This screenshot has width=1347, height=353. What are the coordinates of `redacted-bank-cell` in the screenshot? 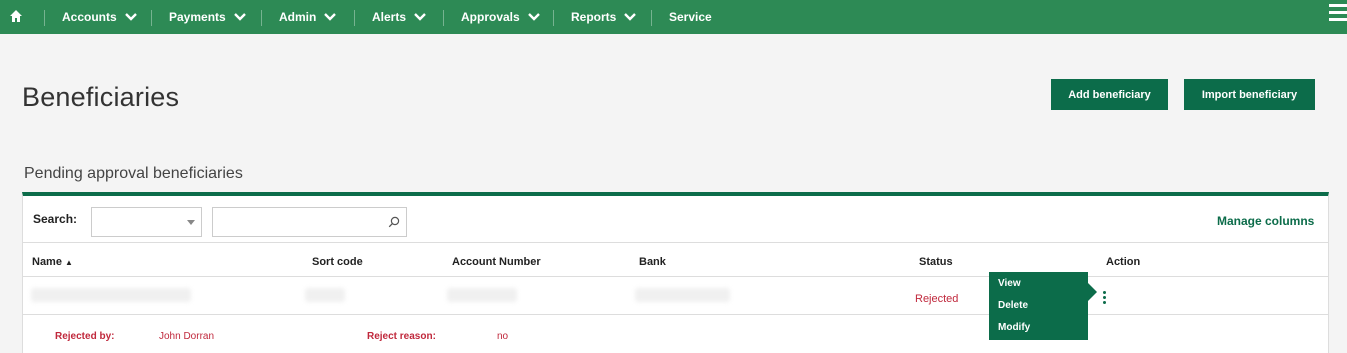 It's located at (682, 295).